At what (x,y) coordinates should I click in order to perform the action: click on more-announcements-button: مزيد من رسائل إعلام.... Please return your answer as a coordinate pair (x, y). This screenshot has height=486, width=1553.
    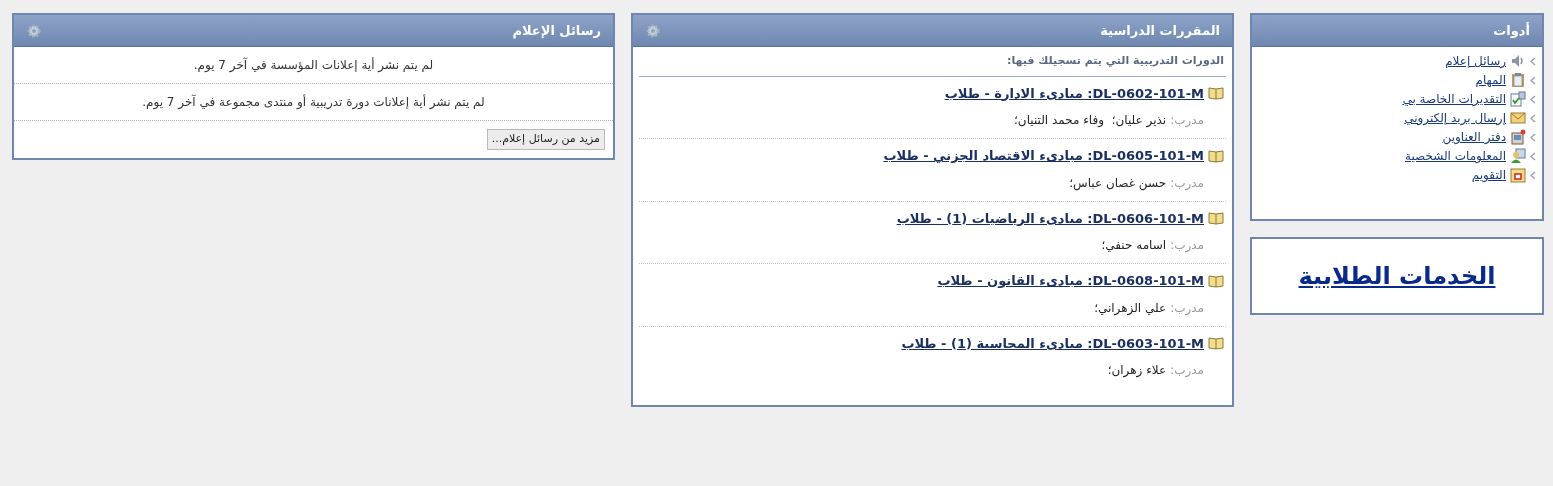
    Looking at the image, I should click on (545, 139).